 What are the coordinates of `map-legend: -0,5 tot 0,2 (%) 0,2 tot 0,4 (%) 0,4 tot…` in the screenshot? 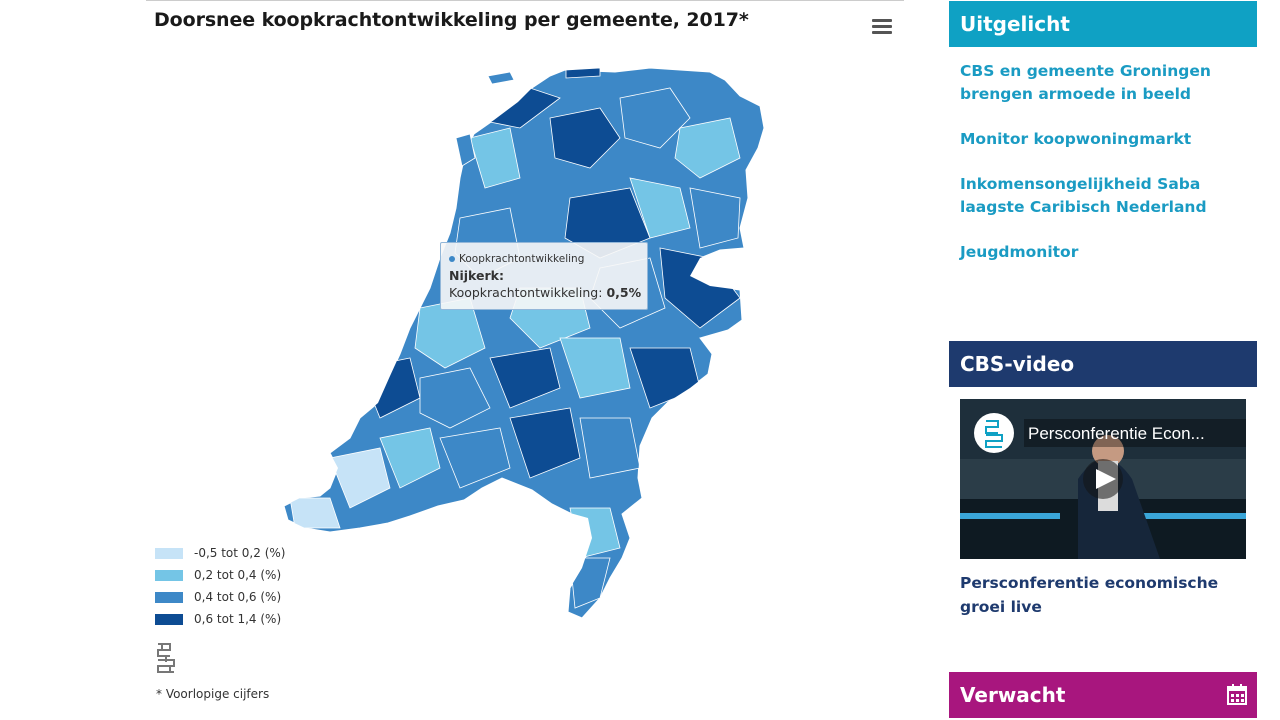 It's located at (220, 586).